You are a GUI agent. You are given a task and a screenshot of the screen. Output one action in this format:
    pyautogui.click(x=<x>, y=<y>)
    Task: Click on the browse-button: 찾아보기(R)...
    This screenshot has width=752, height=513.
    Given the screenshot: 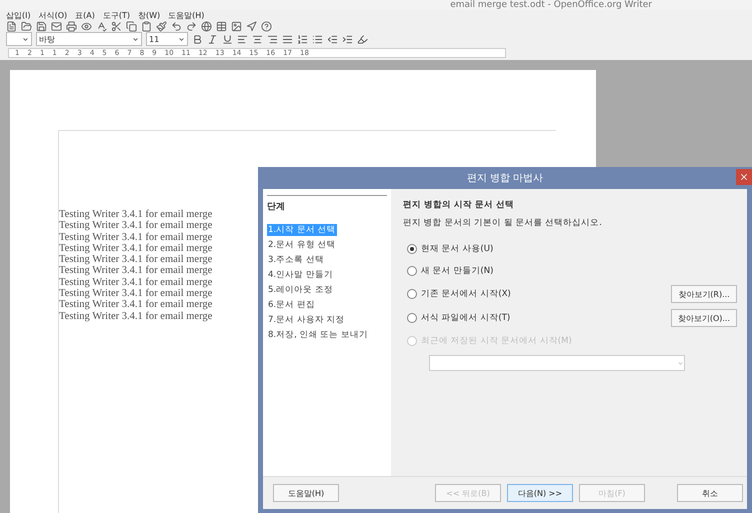 What is the action you would take?
    pyautogui.click(x=704, y=294)
    